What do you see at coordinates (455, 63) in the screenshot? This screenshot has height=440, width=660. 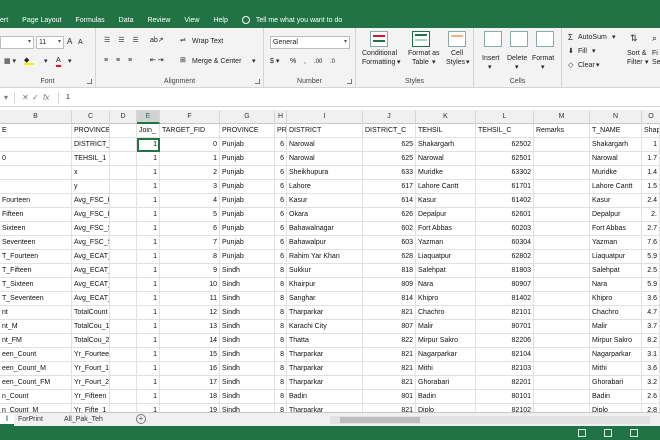 I see `cell-styles-button-line2: Styles` at bounding box center [455, 63].